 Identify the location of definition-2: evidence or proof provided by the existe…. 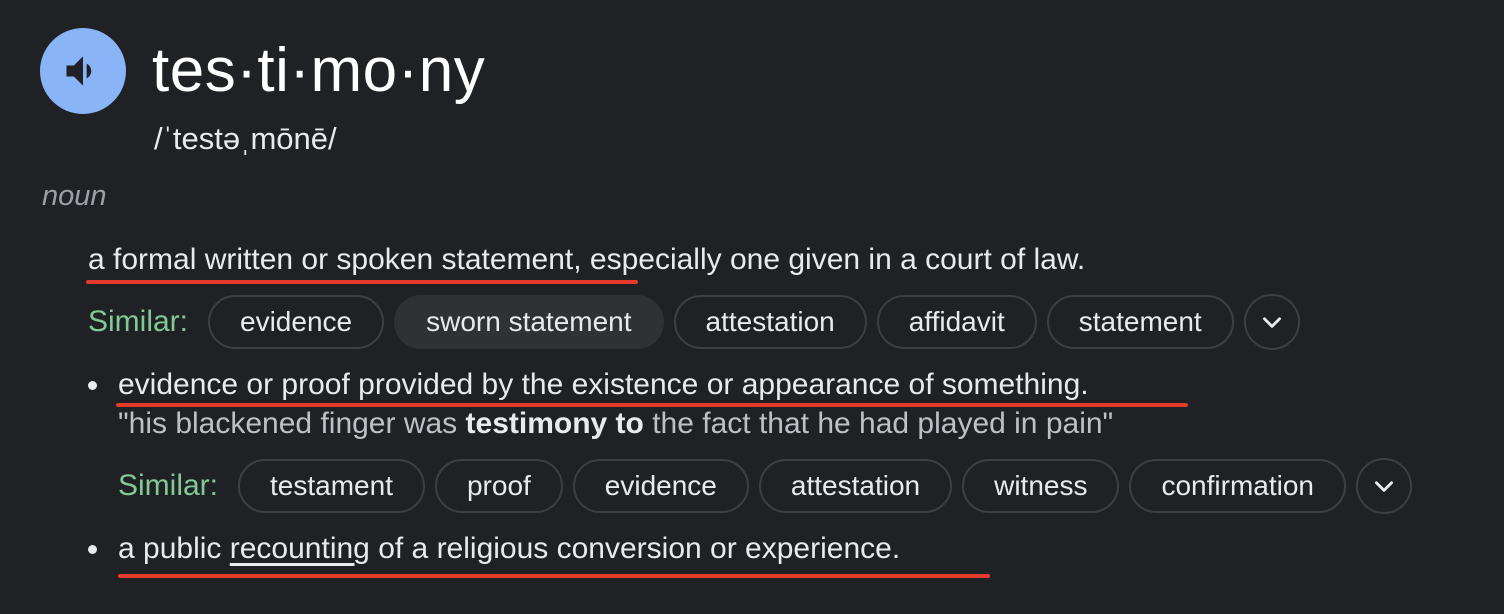
(603, 384).